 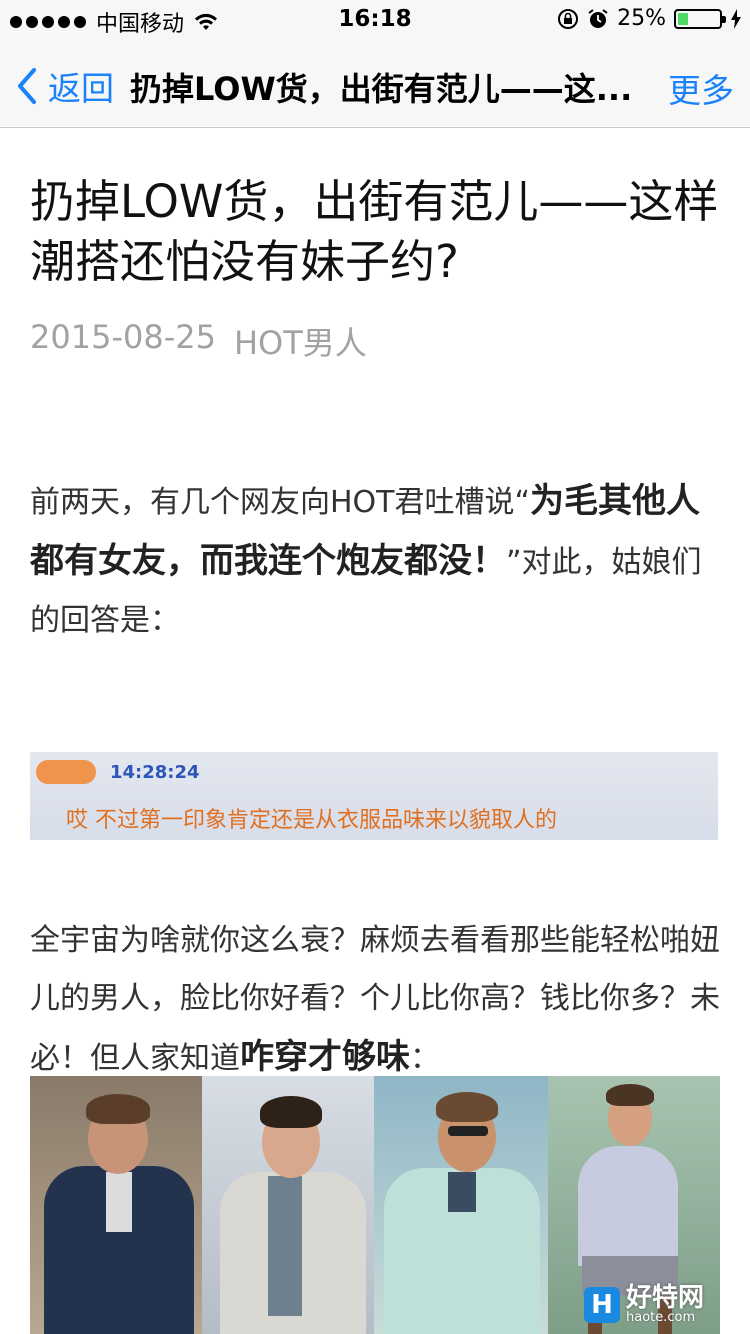 I want to click on site-watermark: H 好特网 haote.com, so click(x=643, y=1304).